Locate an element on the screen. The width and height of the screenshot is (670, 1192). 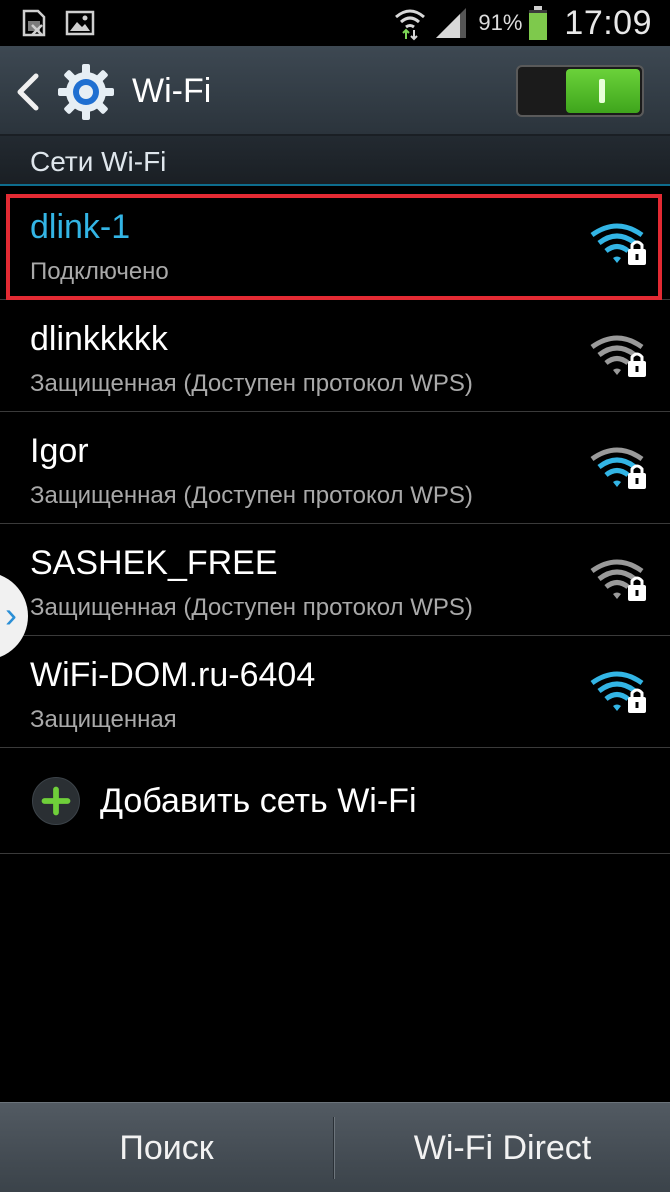
network-name: dlink-1 is located at coordinates (80, 227).